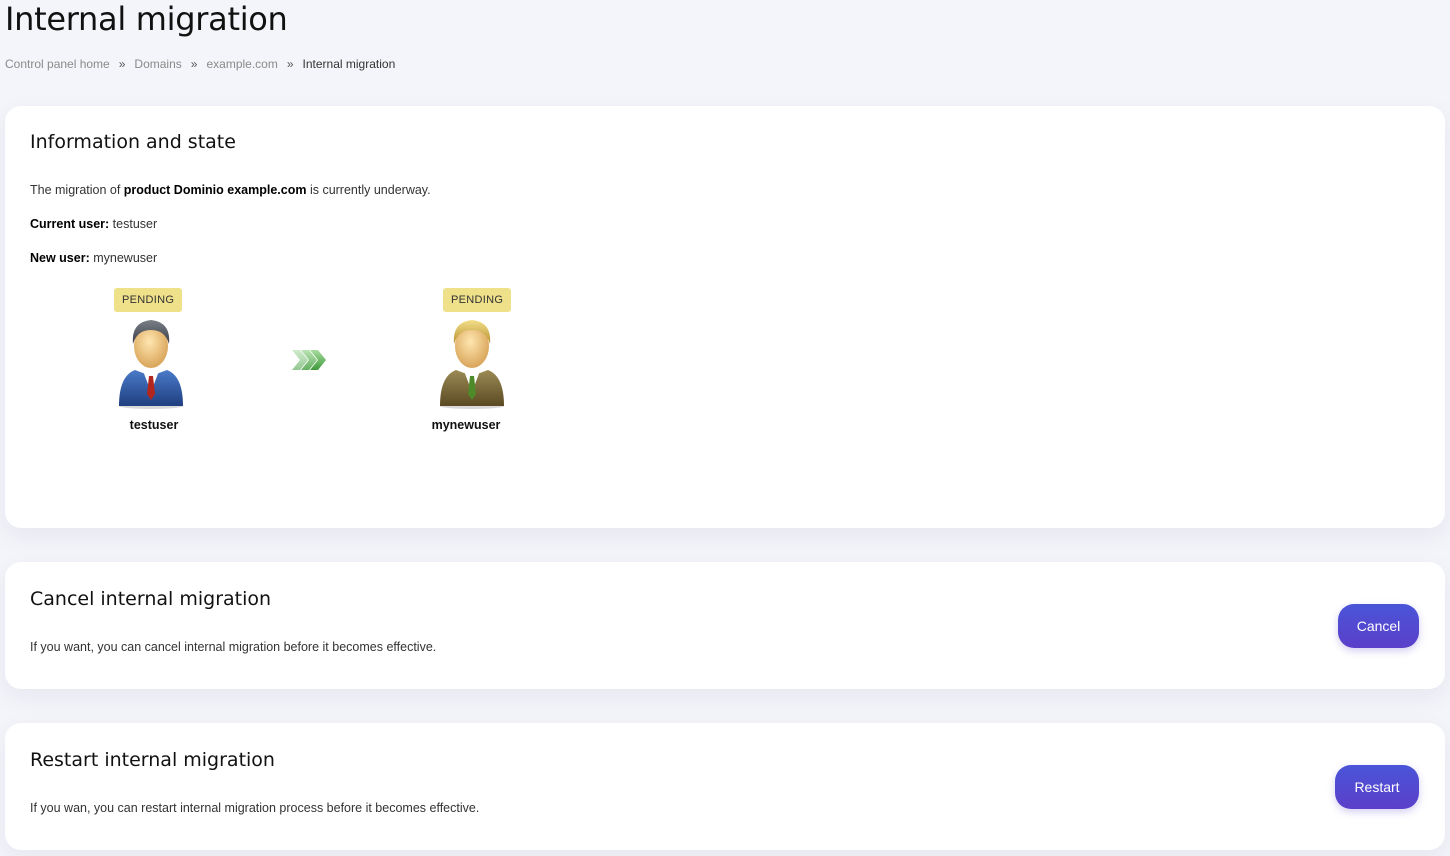 The height and width of the screenshot is (856, 1450). Describe the element at coordinates (241, 64) in the screenshot. I see `breadcrumb-example-com: example.com` at that location.